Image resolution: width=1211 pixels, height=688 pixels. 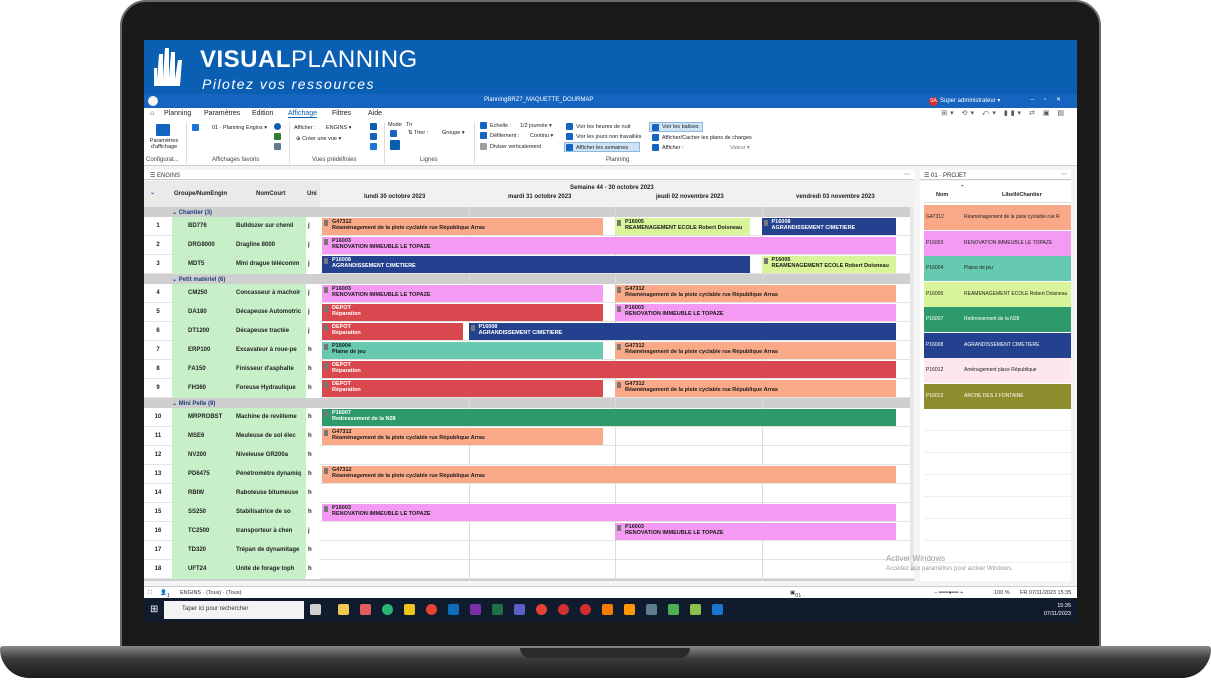 I want to click on home-icon: ⌂, so click(x=152, y=113).